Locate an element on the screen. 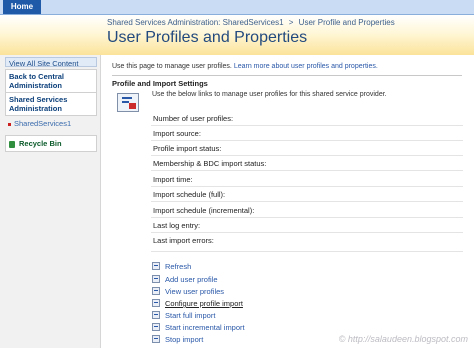 The image size is (474, 348). sidebar-item-label: SharedServices1 is located at coordinates (43, 123).